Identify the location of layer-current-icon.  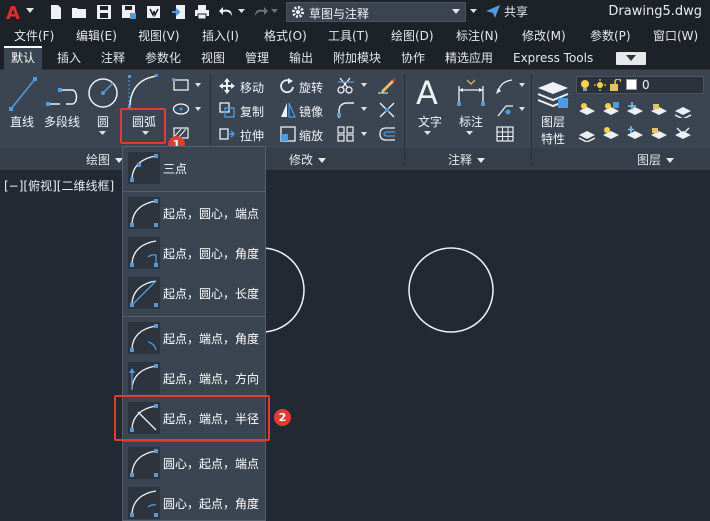
(587, 134).